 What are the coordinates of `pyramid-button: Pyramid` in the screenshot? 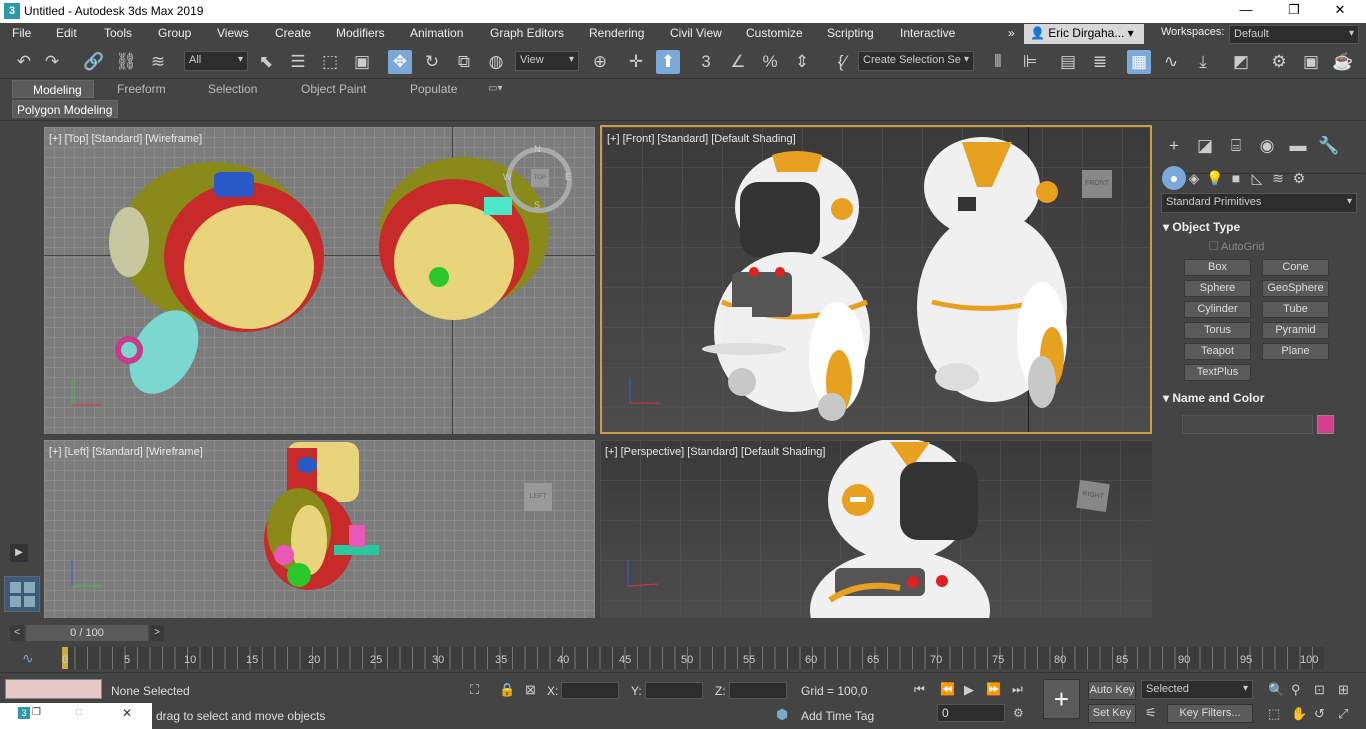 It's located at (1295, 330).